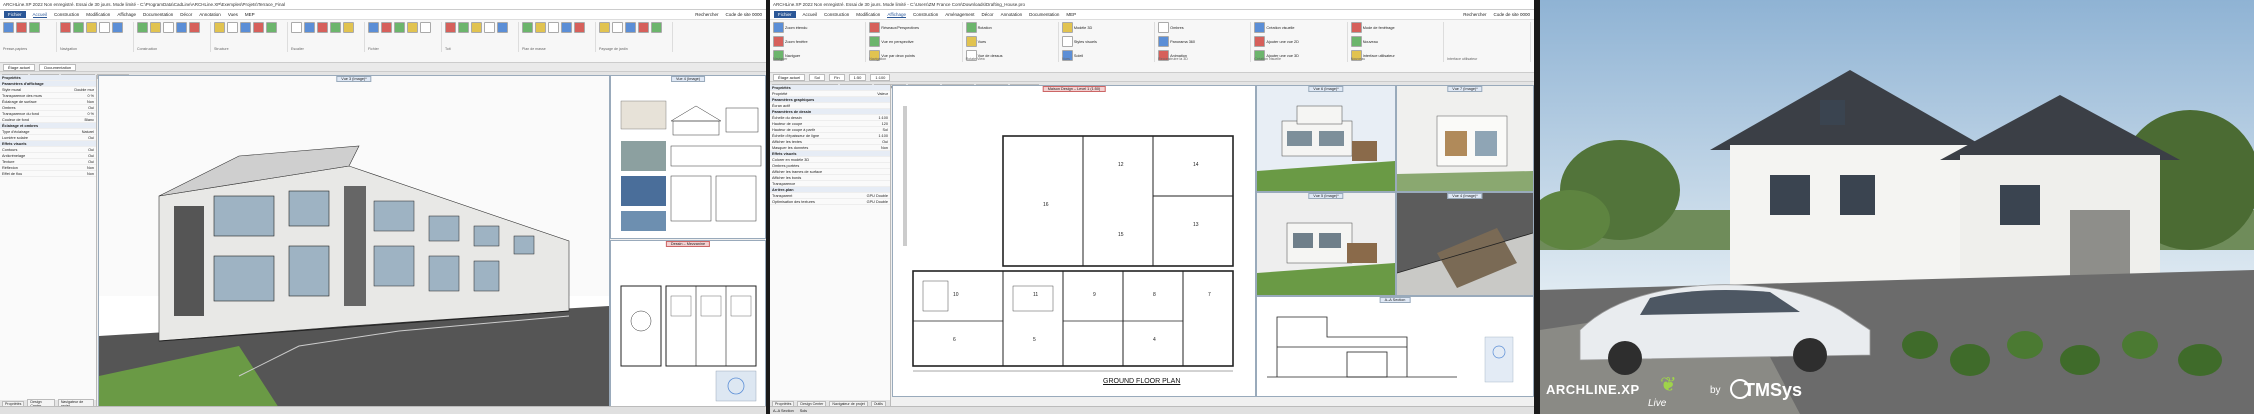 This screenshot has width=2254, height=414. Describe the element at coordinates (58, 67) in the screenshot. I see `tool-field: Documentation` at that location.